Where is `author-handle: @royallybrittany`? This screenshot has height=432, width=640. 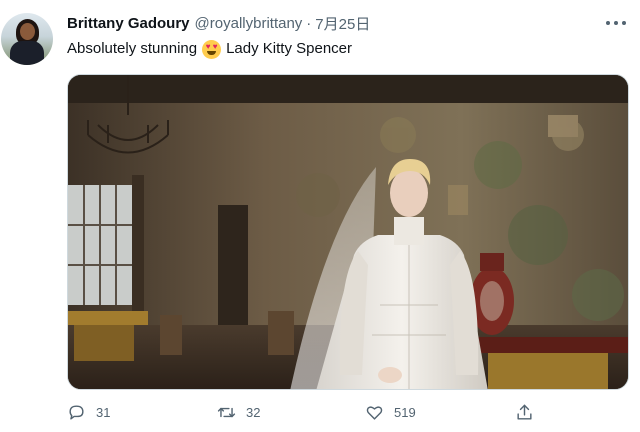 author-handle: @royallybrittany is located at coordinates (249, 23).